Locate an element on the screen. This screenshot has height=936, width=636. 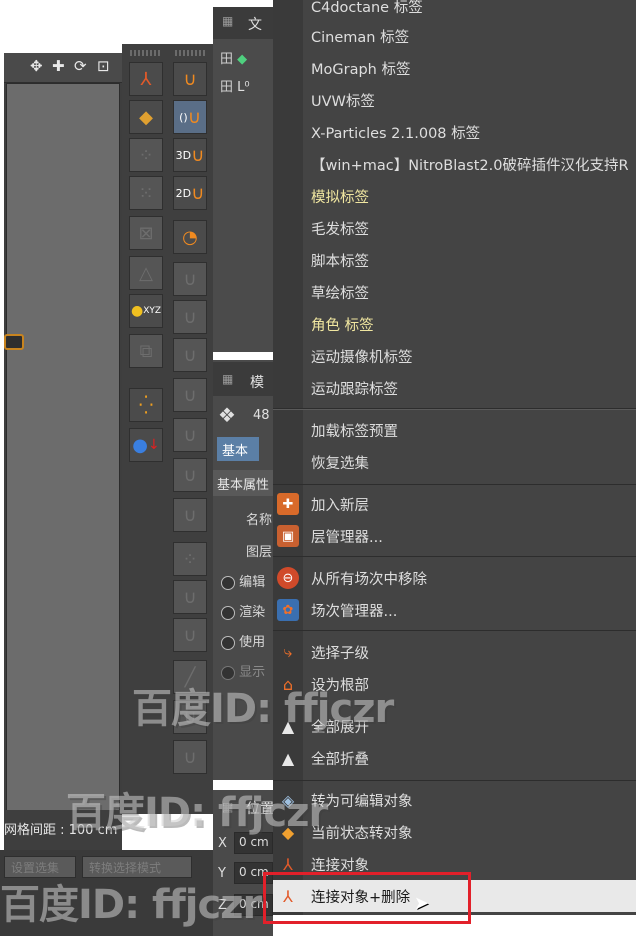
menu-item-simulation-tag: 模拟标签 is located at coordinates (454, 196).